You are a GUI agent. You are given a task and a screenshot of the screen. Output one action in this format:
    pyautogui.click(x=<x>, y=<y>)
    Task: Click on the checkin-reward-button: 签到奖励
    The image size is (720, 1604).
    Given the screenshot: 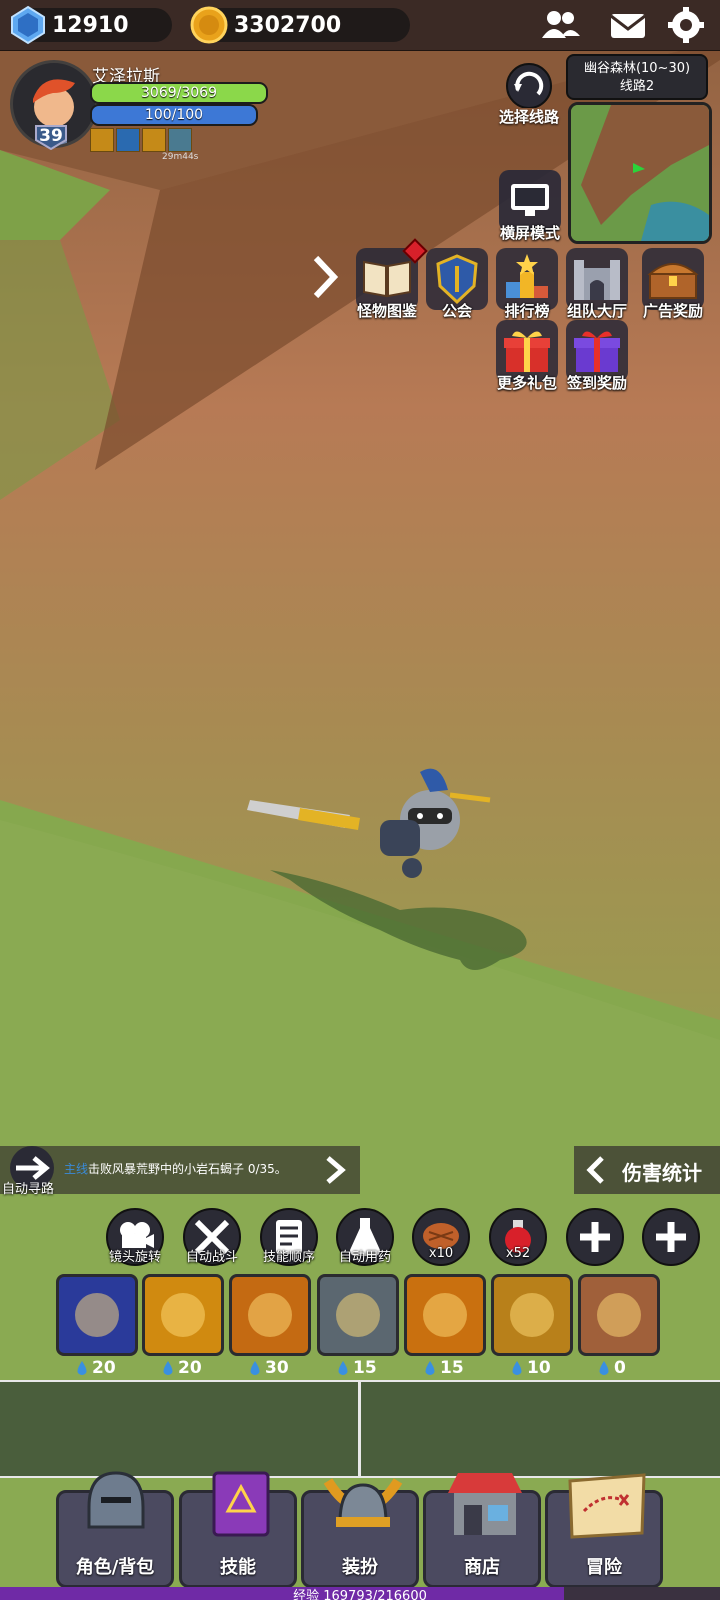 What is the action you would take?
    pyautogui.click(x=597, y=356)
    